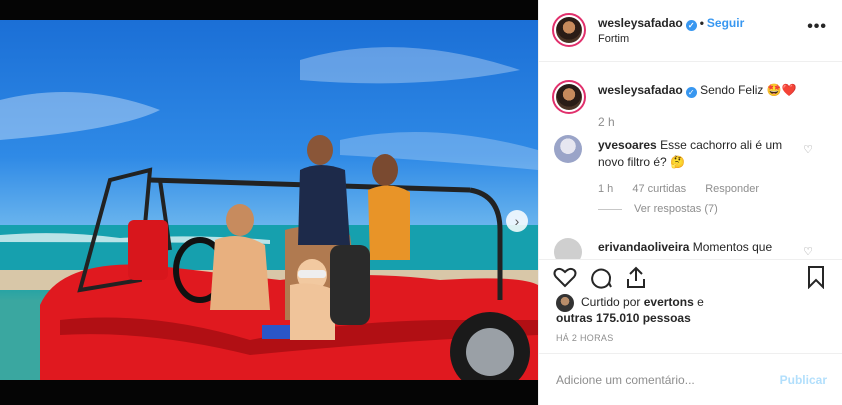  I want to click on caption-username: wesleysafadao, so click(640, 90).